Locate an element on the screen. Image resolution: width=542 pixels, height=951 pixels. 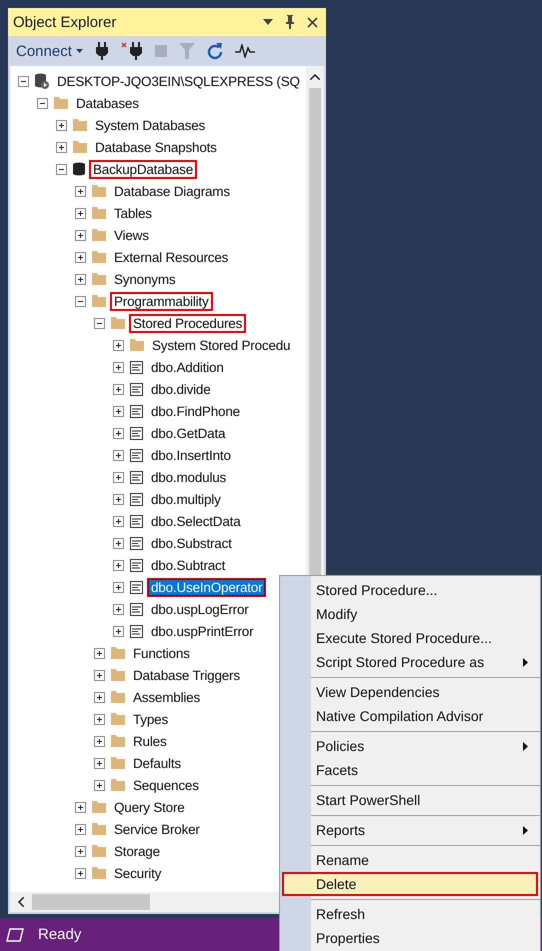
tree-item: Defaults is located at coordinates (157, 763).